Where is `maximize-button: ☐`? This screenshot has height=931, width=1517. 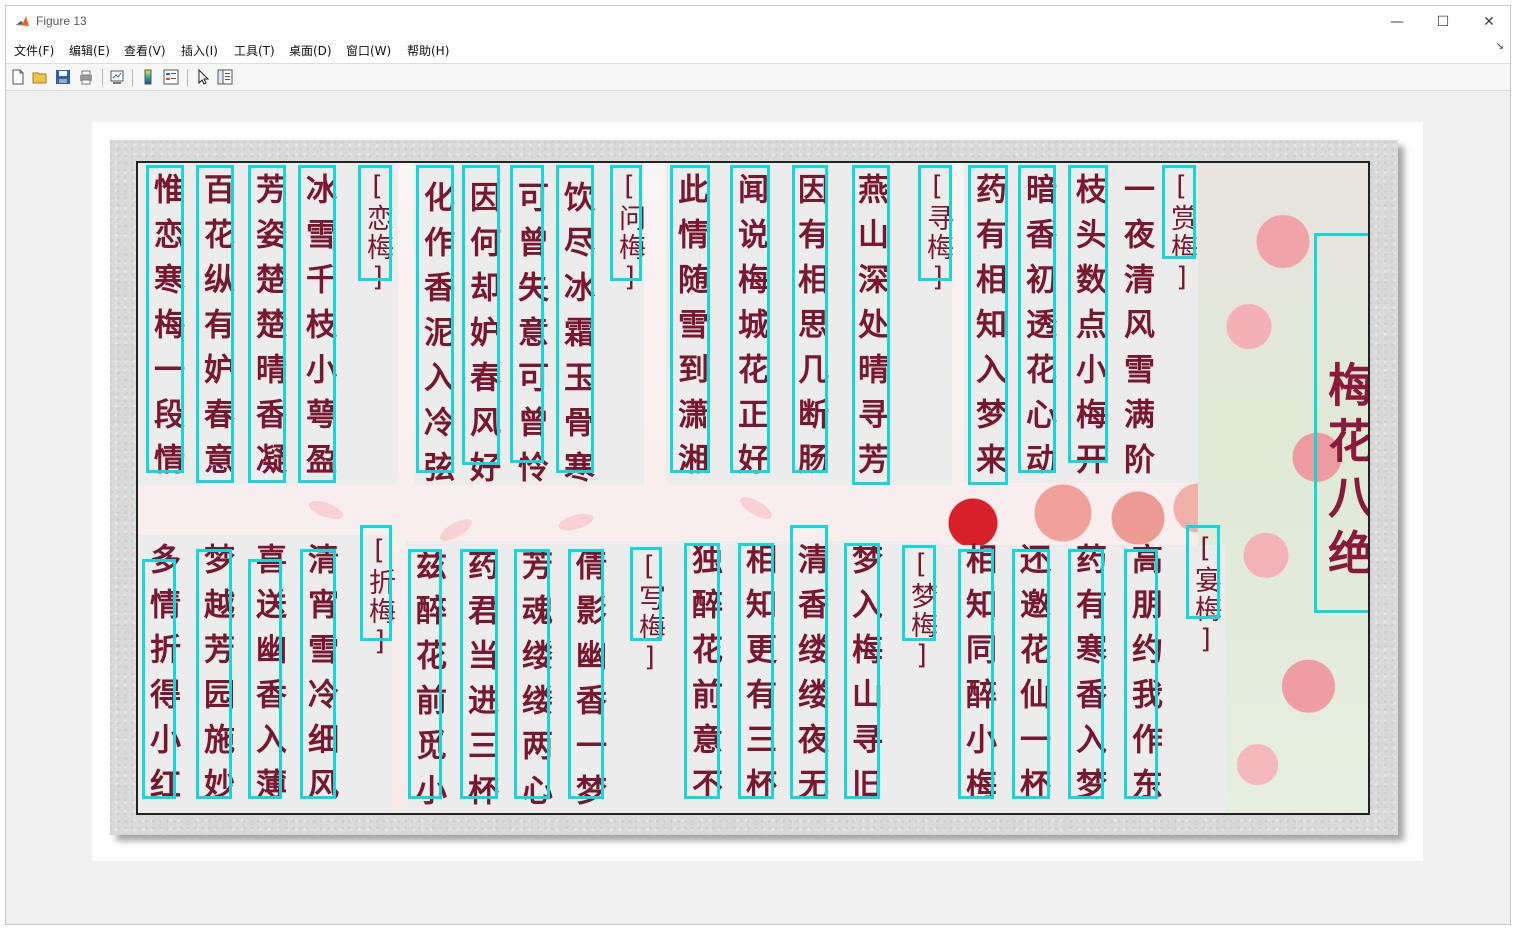 maximize-button: ☐ is located at coordinates (1443, 21).